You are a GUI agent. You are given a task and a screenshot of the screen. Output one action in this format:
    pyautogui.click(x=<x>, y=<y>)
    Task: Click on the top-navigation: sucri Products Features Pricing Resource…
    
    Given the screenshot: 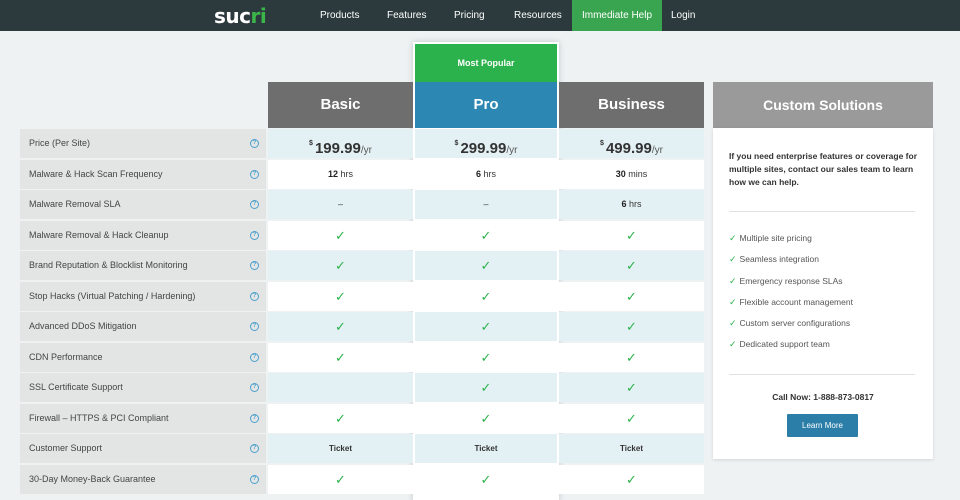 What is the action you would take?
    pyautogui.click(x=480, y=15)
    